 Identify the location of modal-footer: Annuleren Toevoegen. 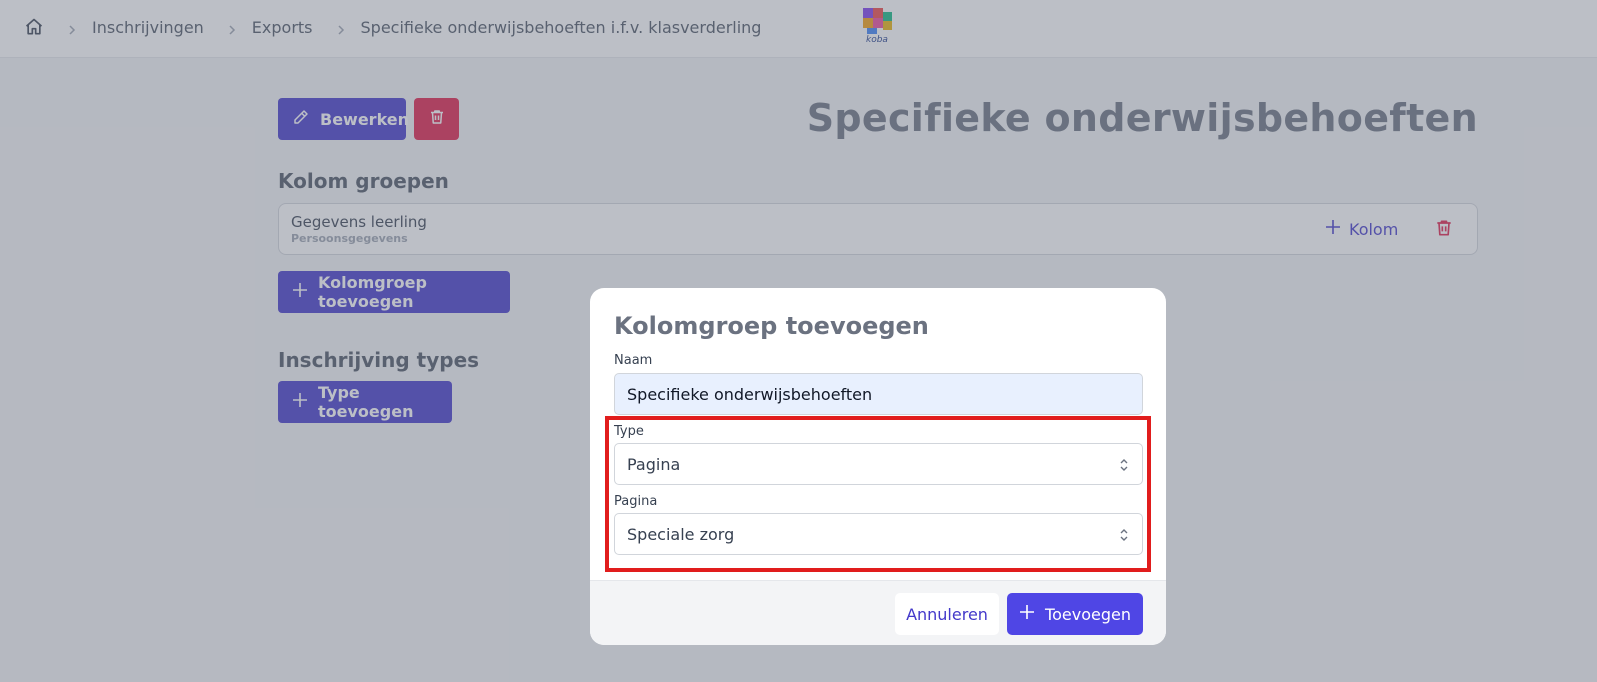
(878, 612).